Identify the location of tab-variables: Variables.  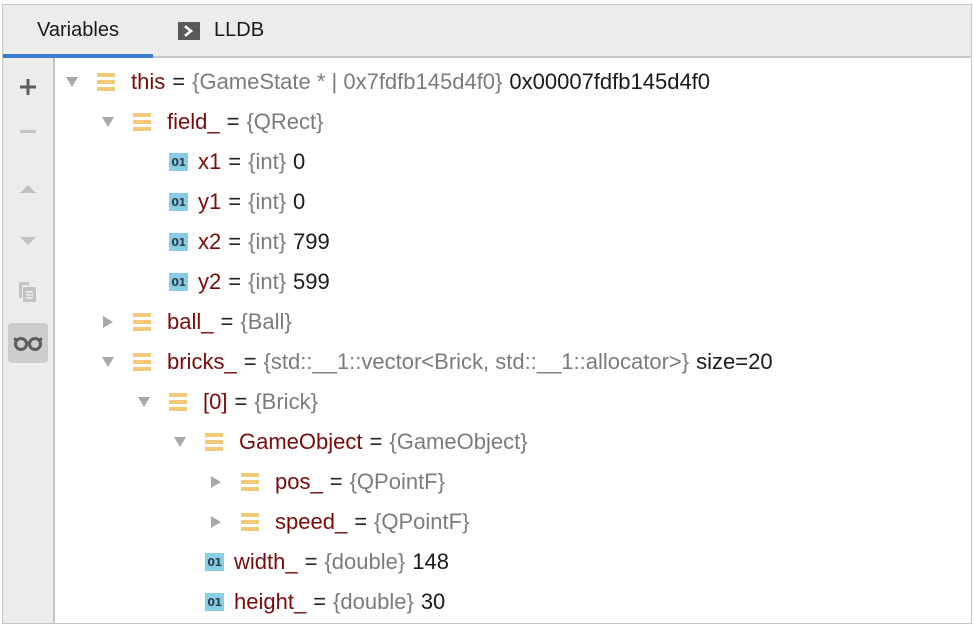
(78, 31).